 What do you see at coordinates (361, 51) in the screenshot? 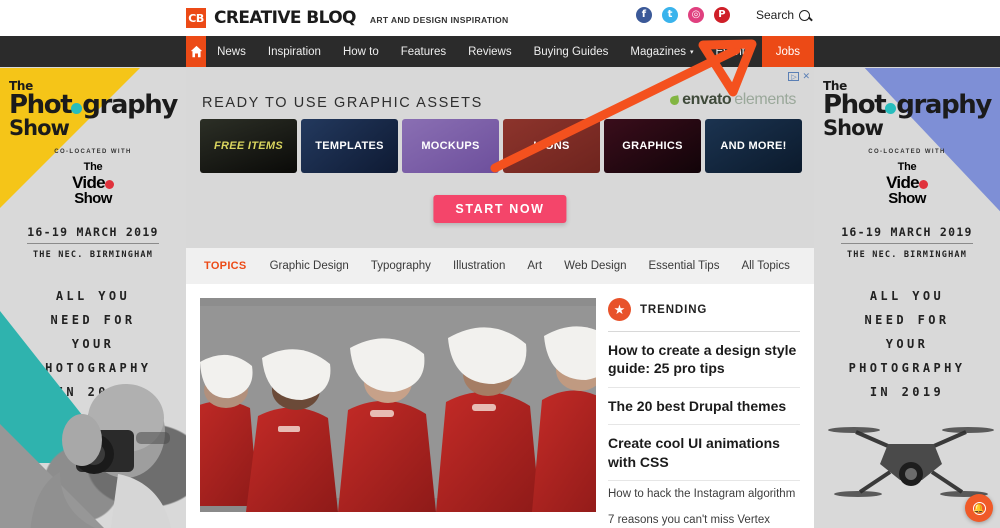
I see `nav-item-how-to: How to` at bounding box center [361, 51].